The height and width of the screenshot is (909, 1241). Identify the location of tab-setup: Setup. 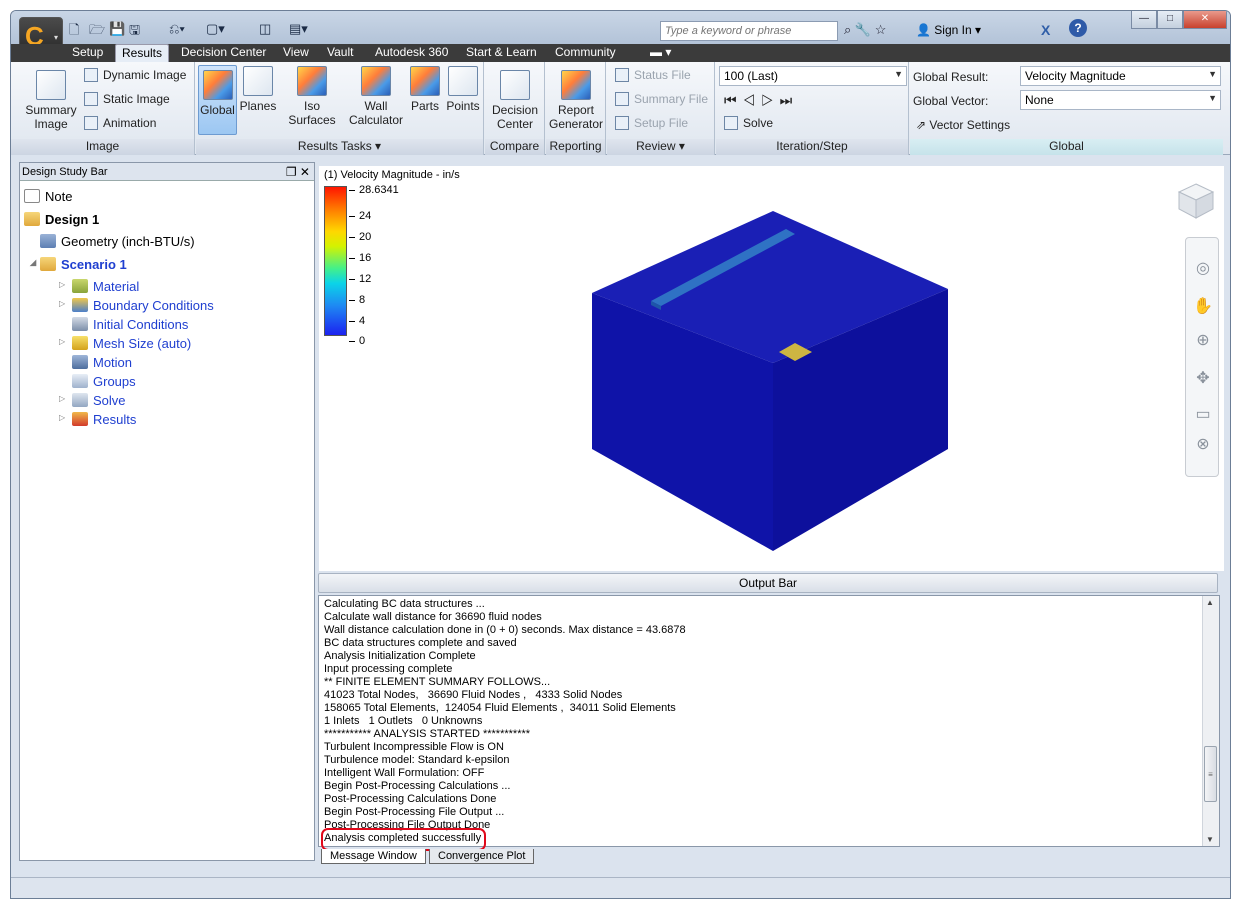
(87, 53).